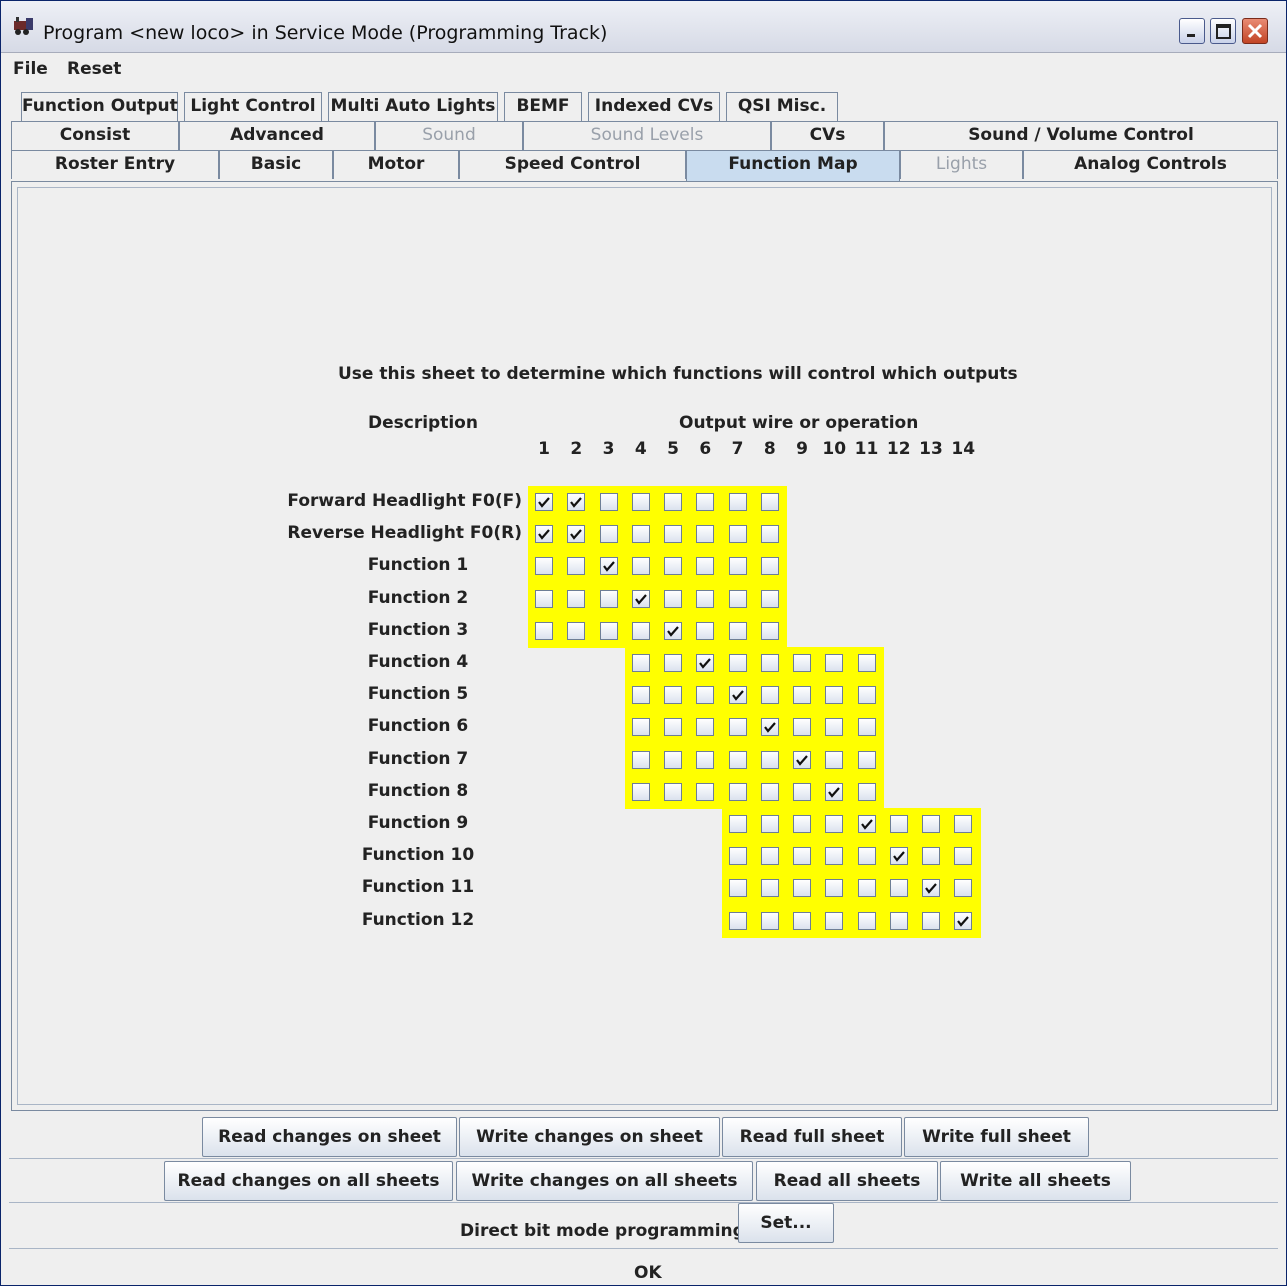 This screenshot has width=1287, height=1286. Describe the element at coordinates (1150, 164) in the screenshot. I see `tab-analog-controls: Analog Controls` at that location.